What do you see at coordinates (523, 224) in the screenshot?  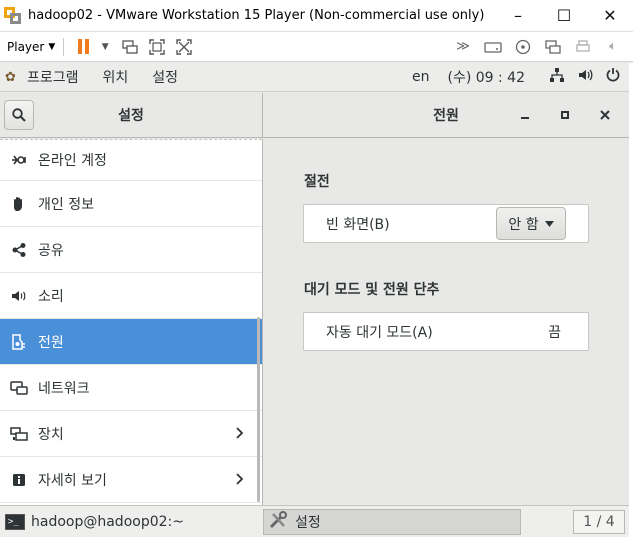 I see `blank-screen-value: 안 함` at bounding box center [523, 224].